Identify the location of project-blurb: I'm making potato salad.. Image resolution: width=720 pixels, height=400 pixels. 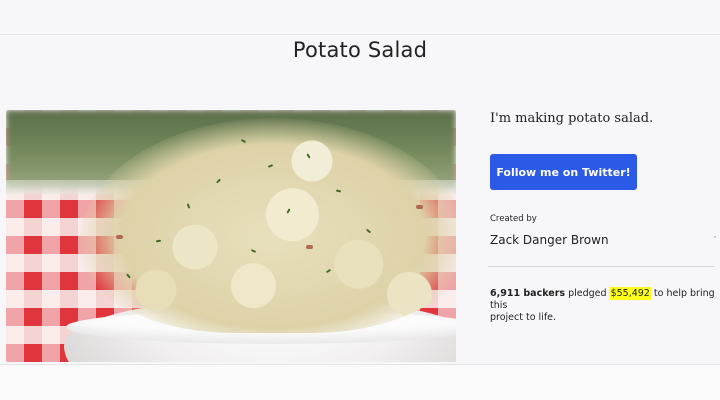
(572, 118).